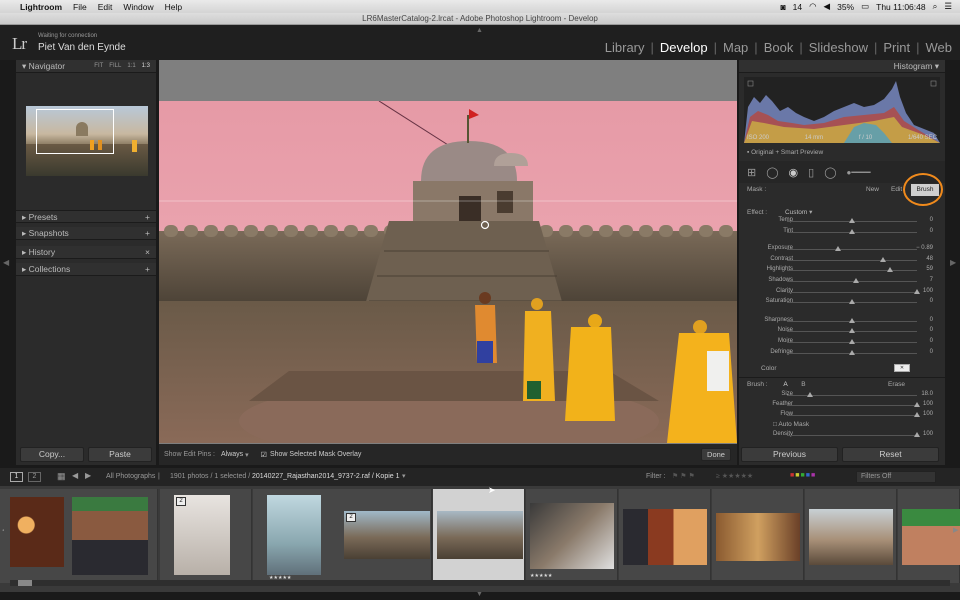 The height and width of the screenshot is (600, 960). Describe the element at coordinates (830, 172) in the screenshot. I see `radial-filter-icon: ◯` at that location.